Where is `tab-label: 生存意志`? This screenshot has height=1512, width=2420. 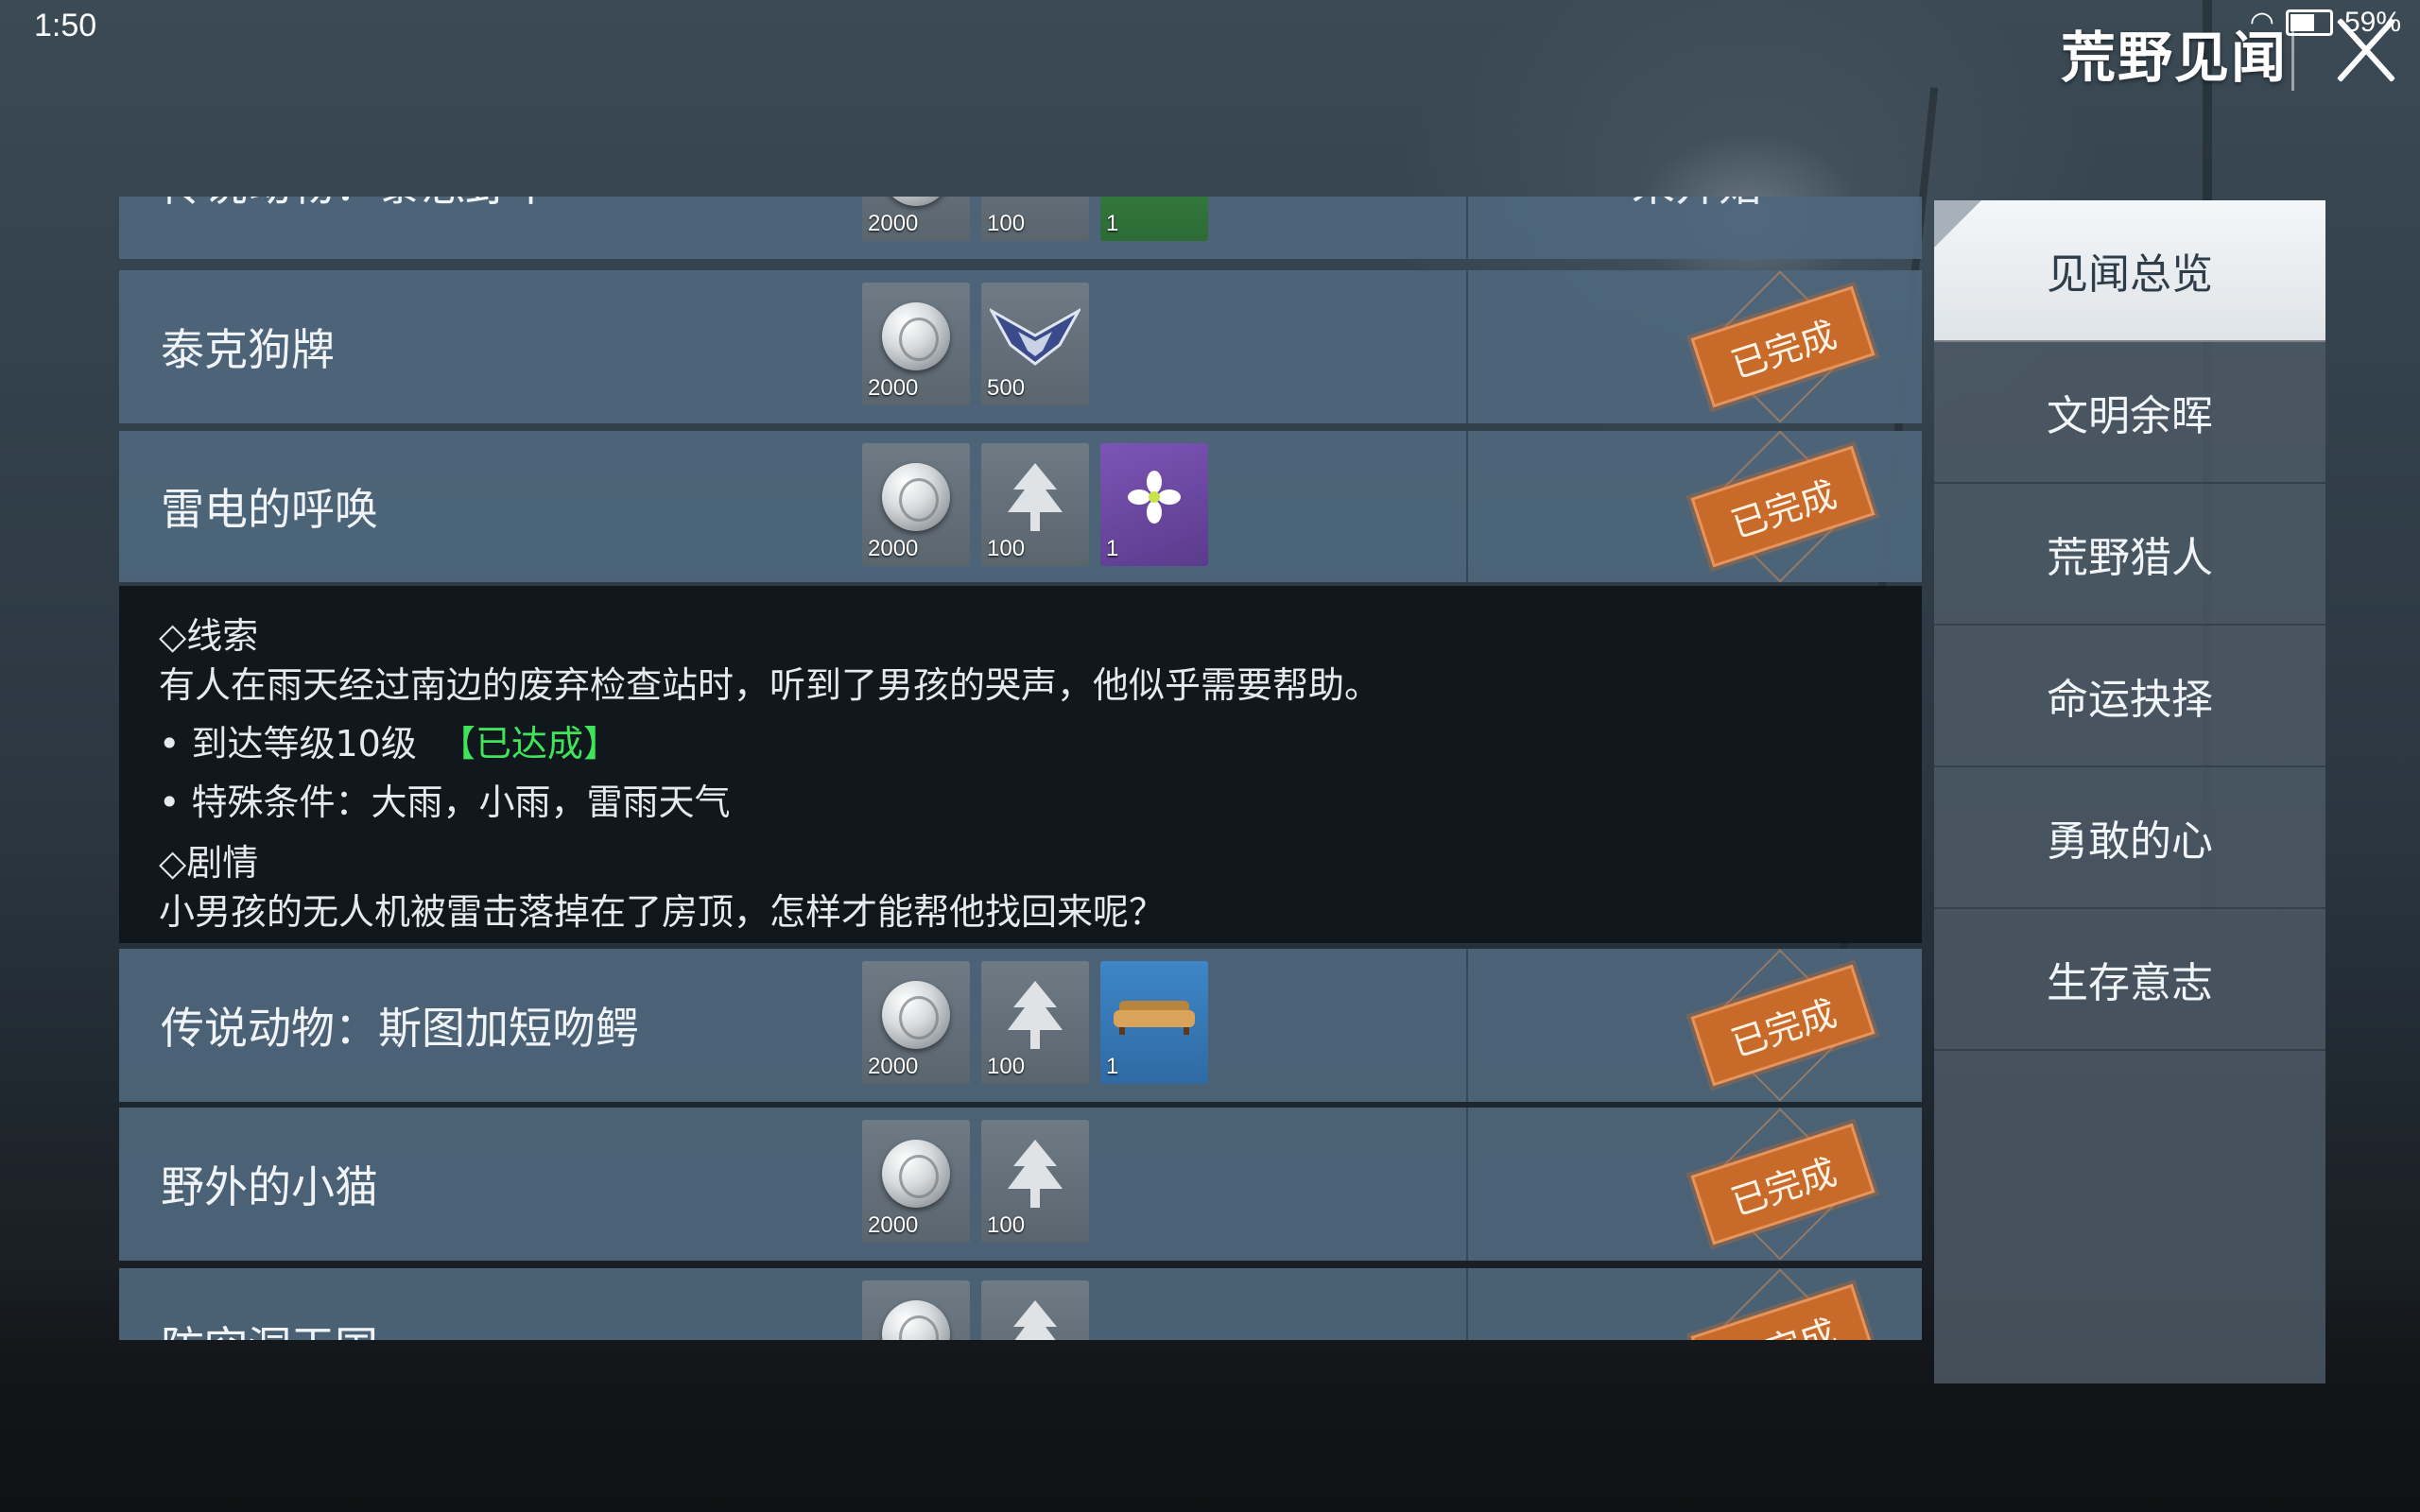 tab-label: 生存意志 is located at coordinates (2130, 983).